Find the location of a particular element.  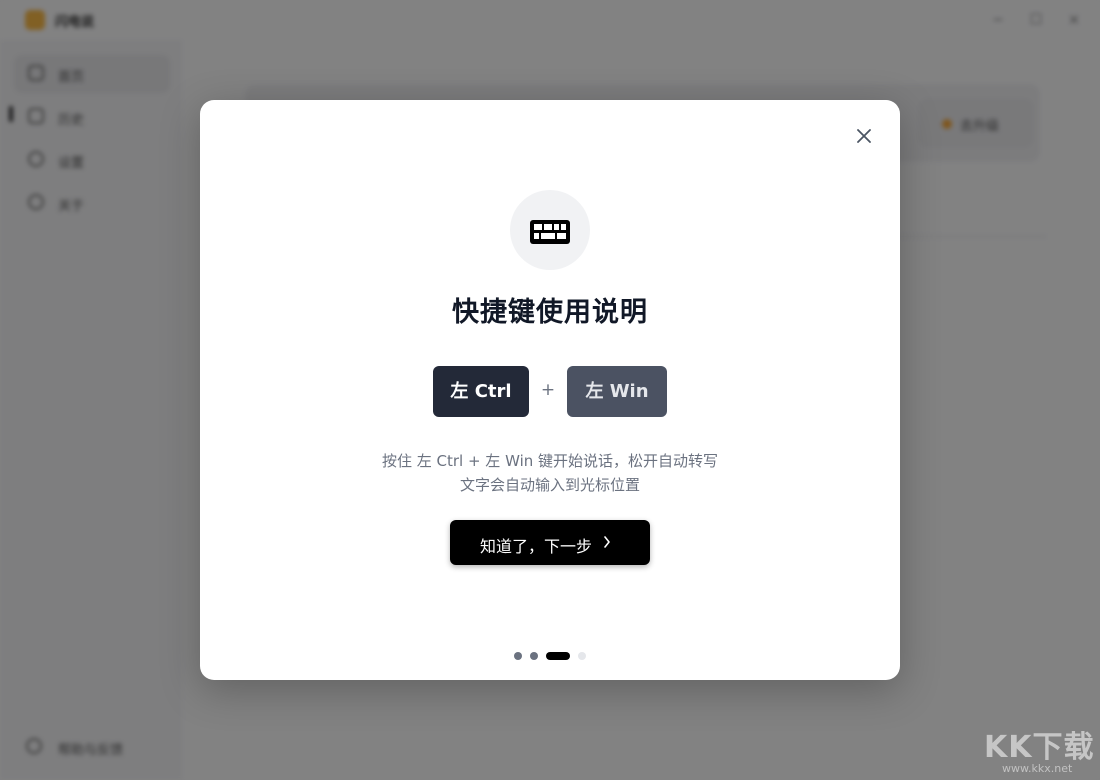

description-line-1: 按住 左 Ctrl + 左 Win 键开始说话，松开自动转写 is located at coordinates (550, 461).